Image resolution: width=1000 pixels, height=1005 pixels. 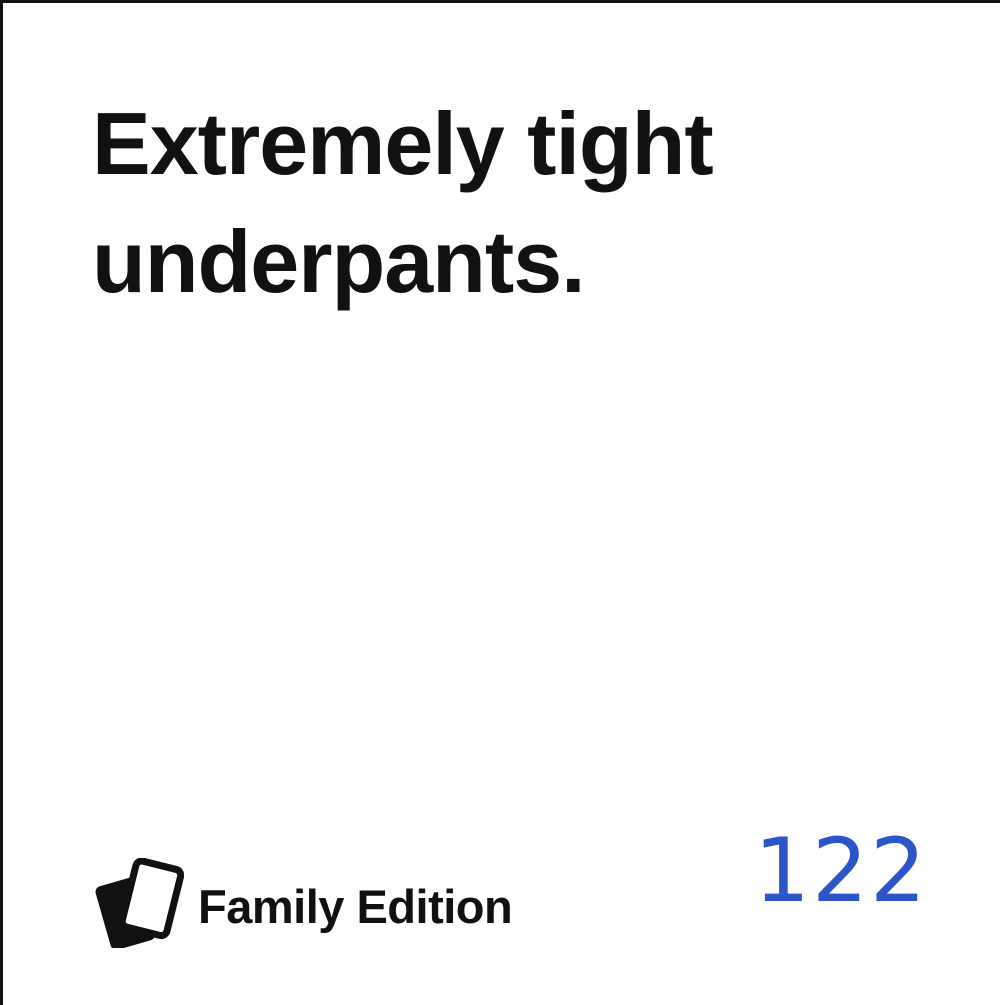 I want to click on card-text: Extremely tight underpants., so click(x=403, y=202).